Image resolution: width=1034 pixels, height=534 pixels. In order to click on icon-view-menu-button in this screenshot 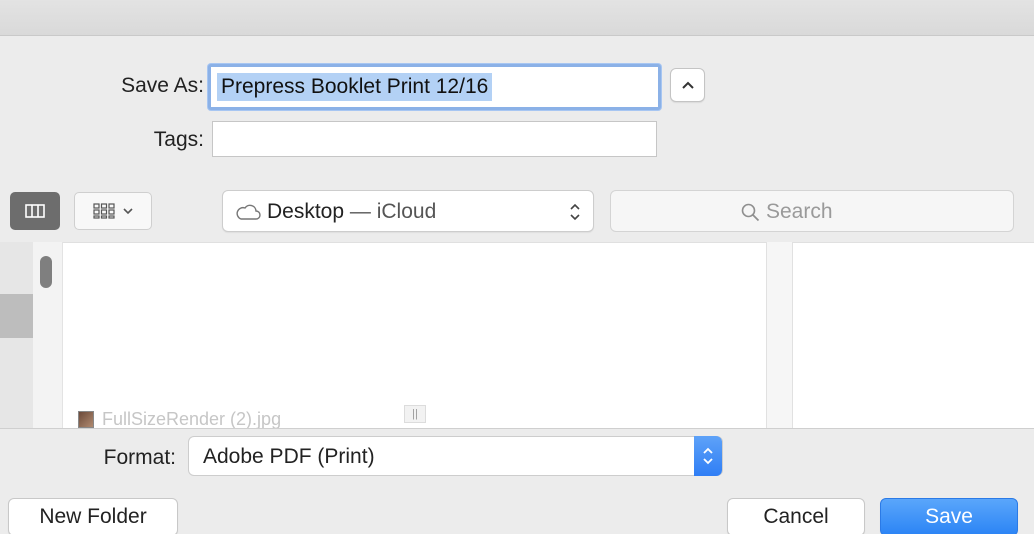, I will do `click(113, 211)`.